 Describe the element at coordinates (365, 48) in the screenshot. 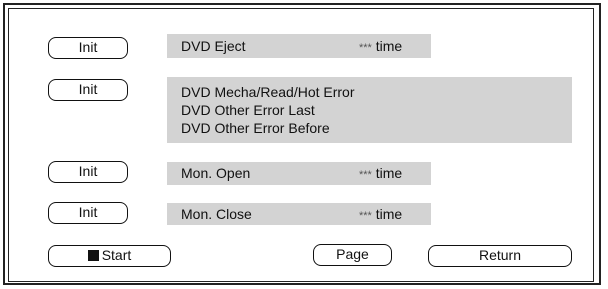

I see `dvd-eject-count-value: ***` at that location.